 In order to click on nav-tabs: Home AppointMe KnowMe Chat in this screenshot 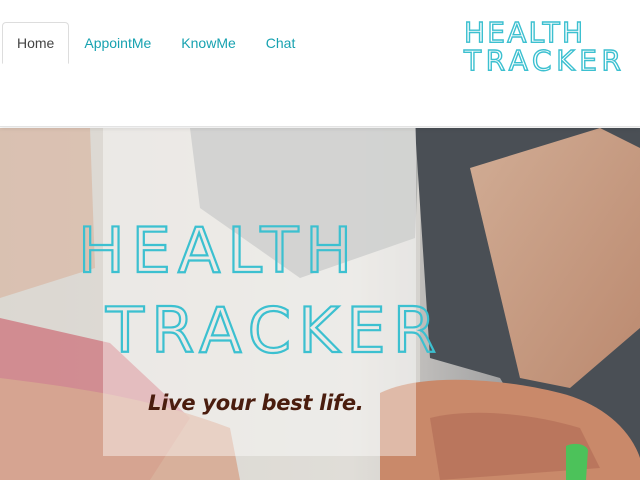, I will do `click(156, 43)`.